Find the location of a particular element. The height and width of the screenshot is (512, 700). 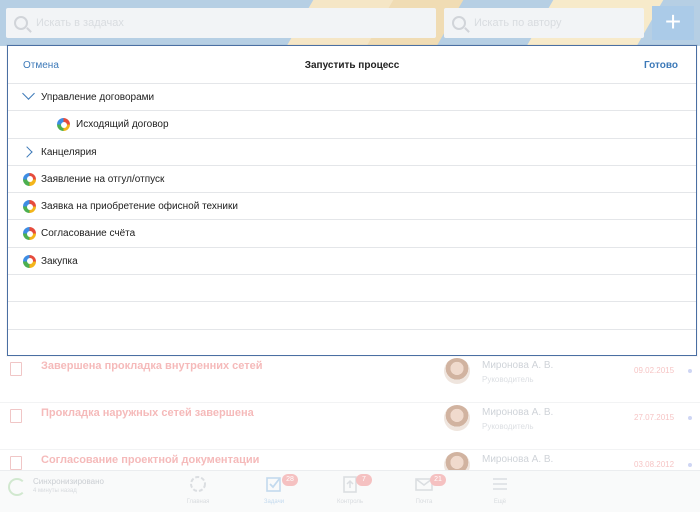

done-button: Готово is located at coordinates (661, 65).